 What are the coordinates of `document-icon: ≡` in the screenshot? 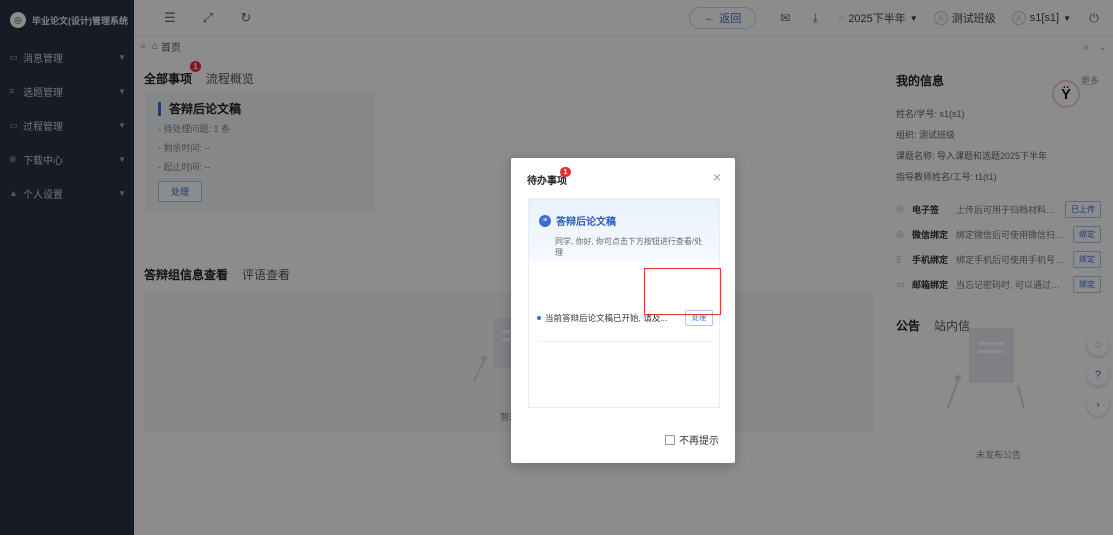 It's located at (545, 220).